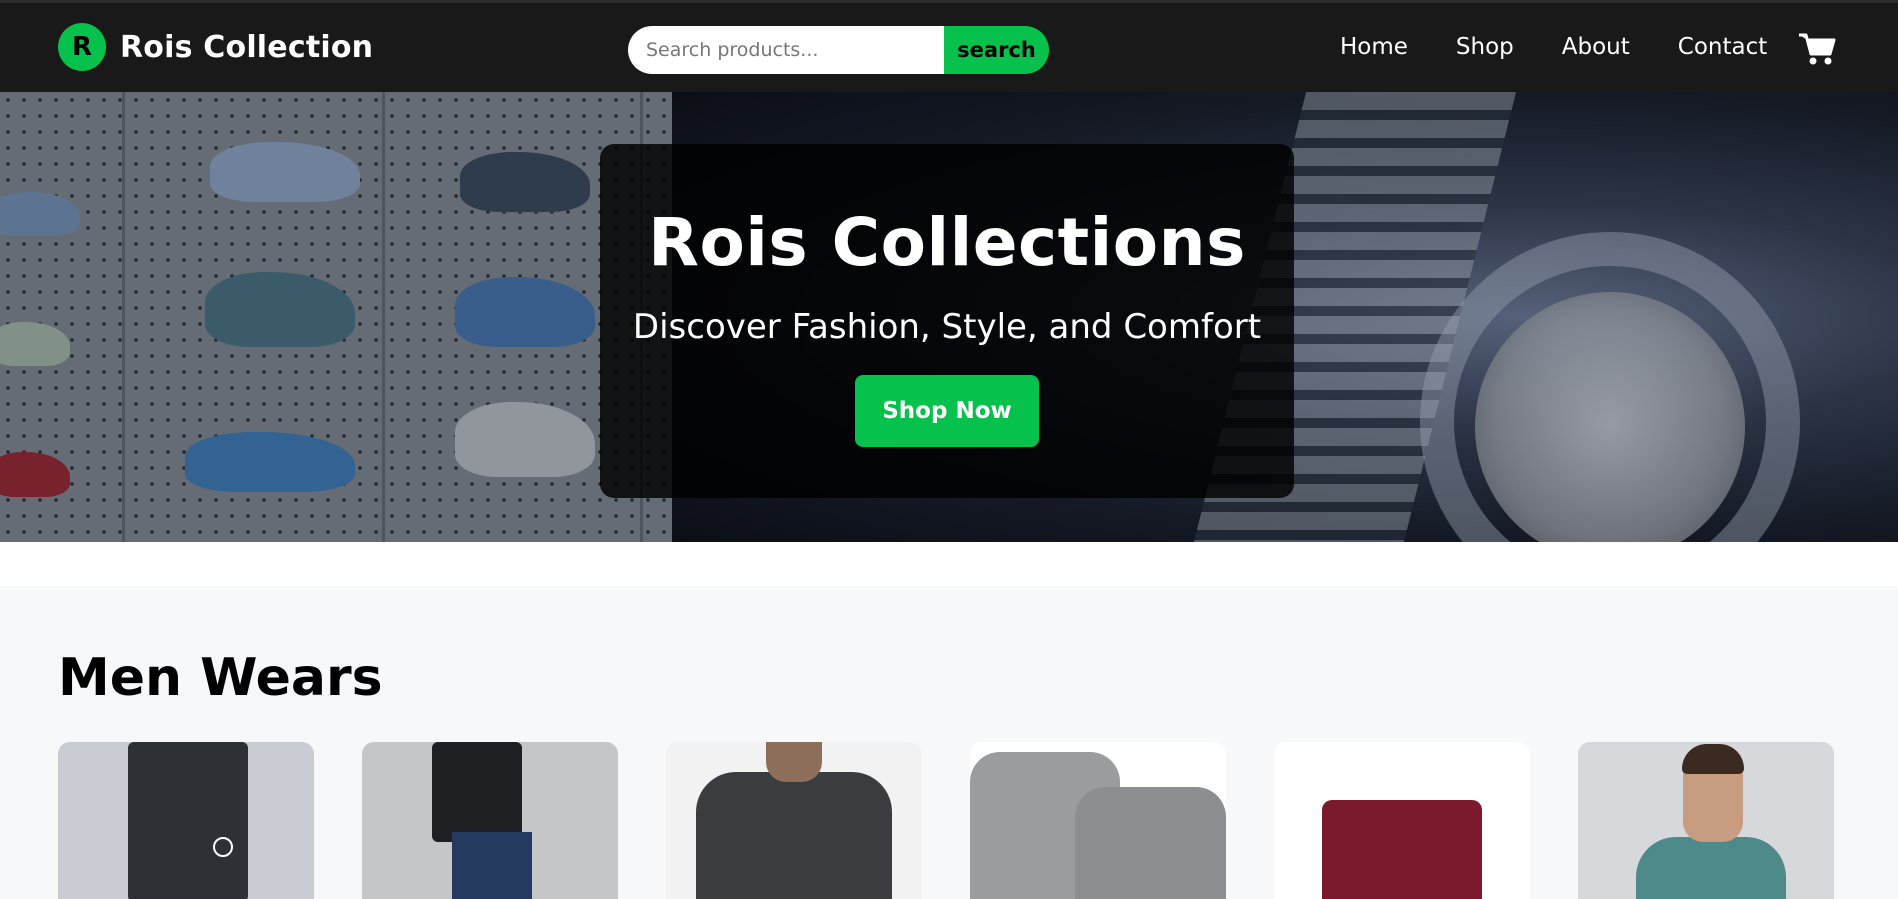  What do you see at coordinates (947, 411) in the screenshot?
I see `shop-now-button: Shop Now` at bounding box center [947, 411].